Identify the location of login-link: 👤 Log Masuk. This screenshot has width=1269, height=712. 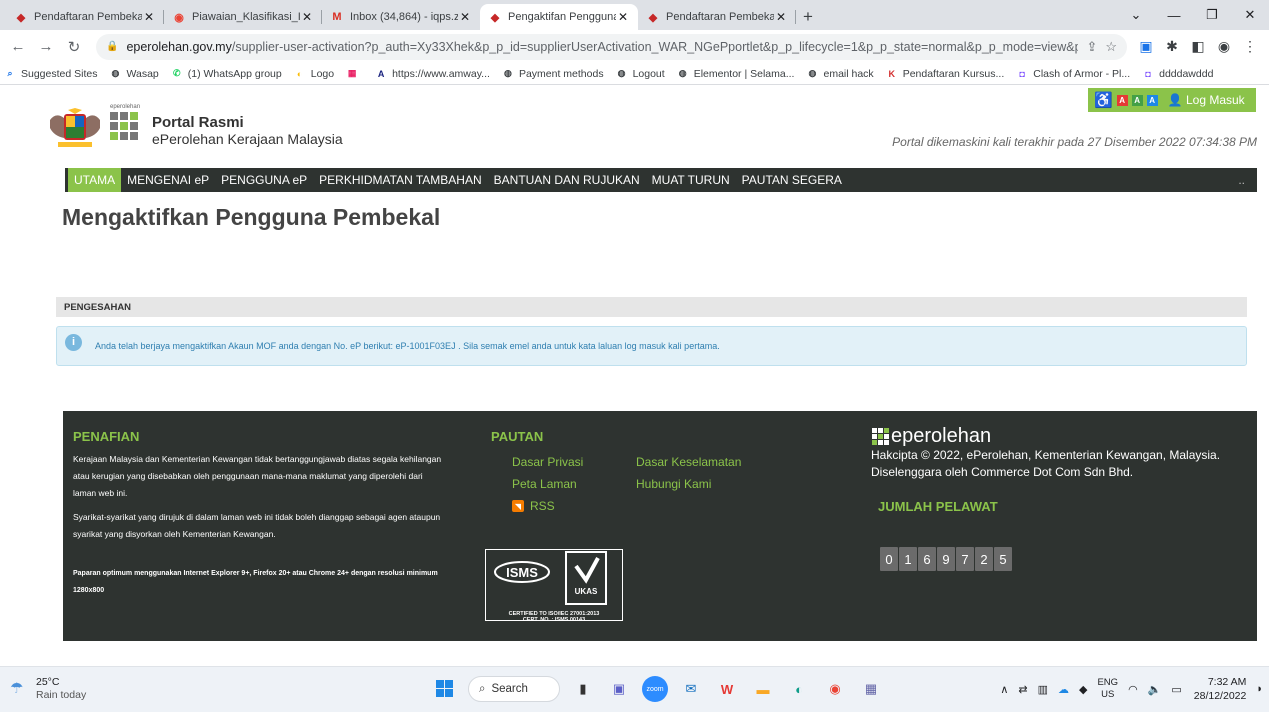
(1206, 100).